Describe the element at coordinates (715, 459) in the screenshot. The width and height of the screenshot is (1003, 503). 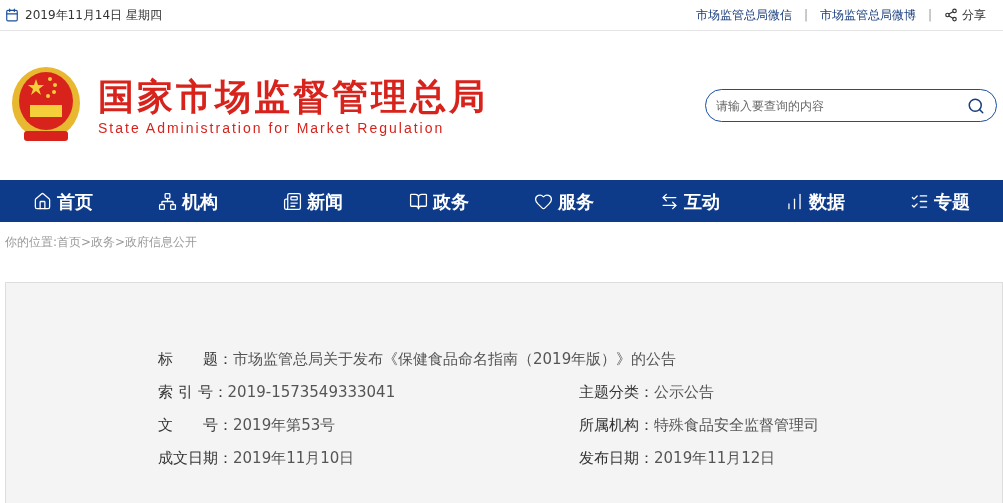
I see `field-value: 2019年11月12日` at that location.